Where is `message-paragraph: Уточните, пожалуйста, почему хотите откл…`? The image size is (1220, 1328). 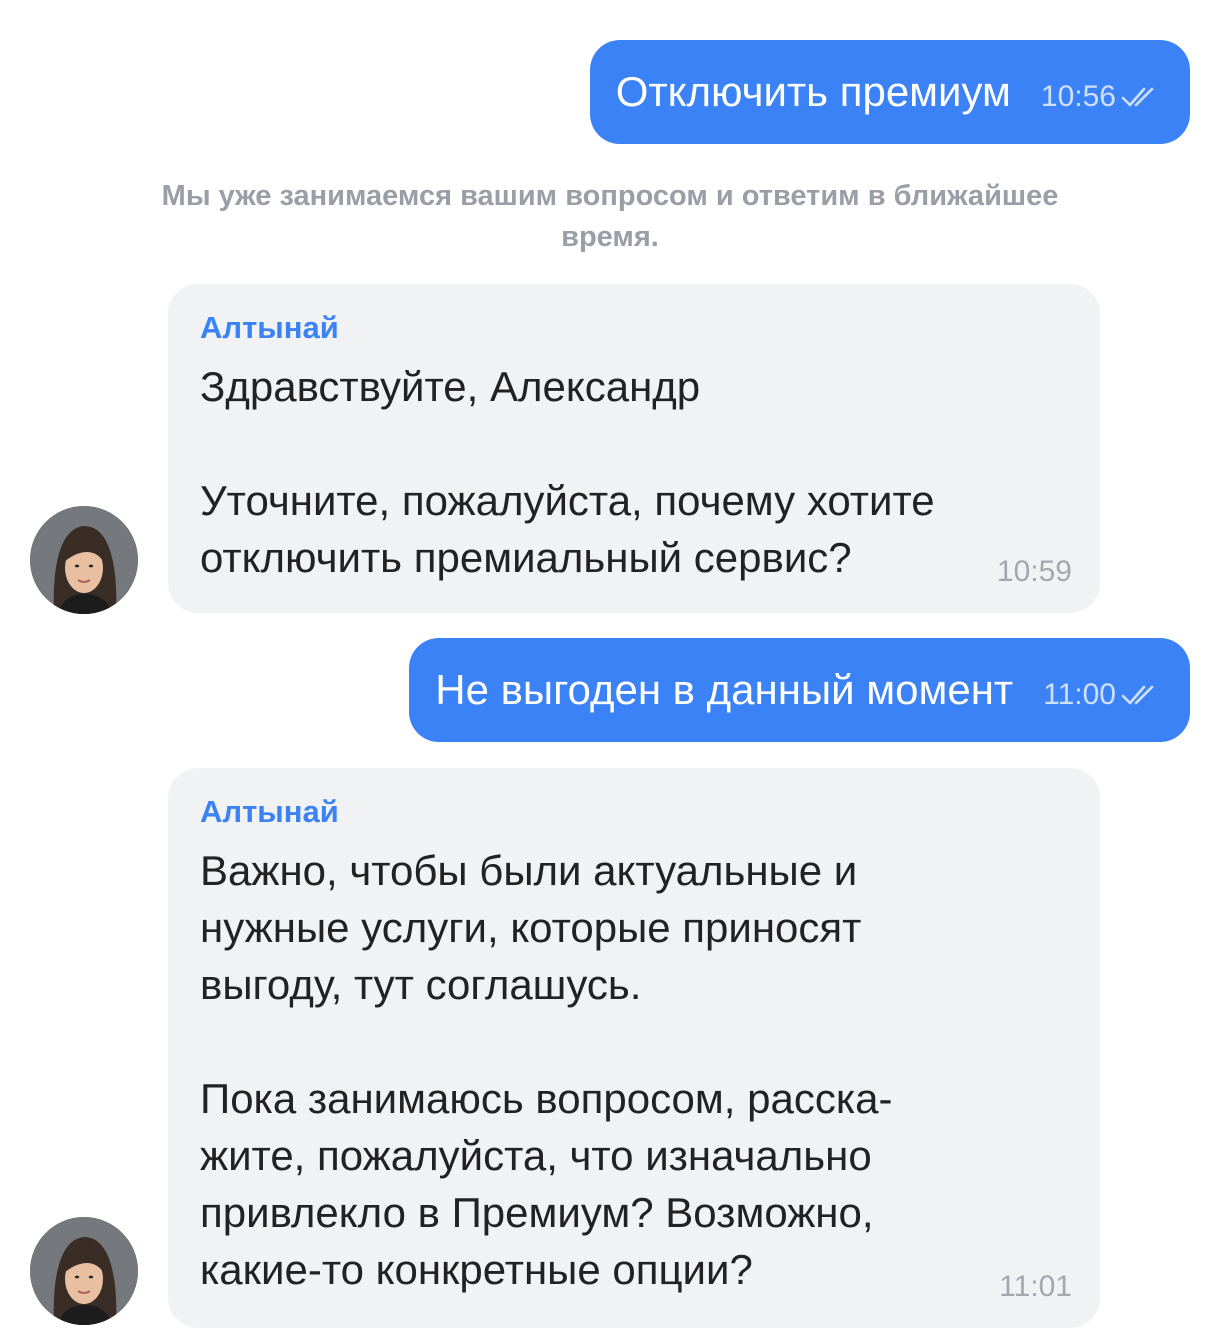
message-paragraph: Уточните, пожалуйста, почему хотите откл… is located at coordinates (567, 529).